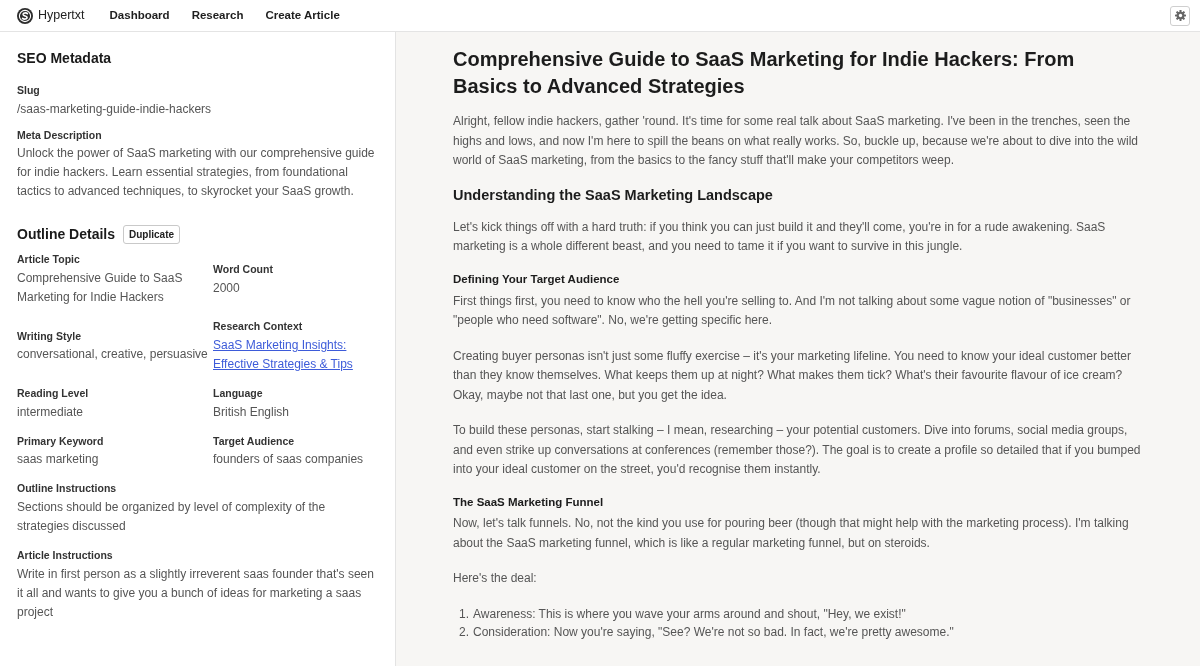 The image size is (1200, 666). What do you see at coordinates (113, 355) in the screenshot?
I see `field-value: conversational, creative, persuasive` at bounding box center [113, 355].